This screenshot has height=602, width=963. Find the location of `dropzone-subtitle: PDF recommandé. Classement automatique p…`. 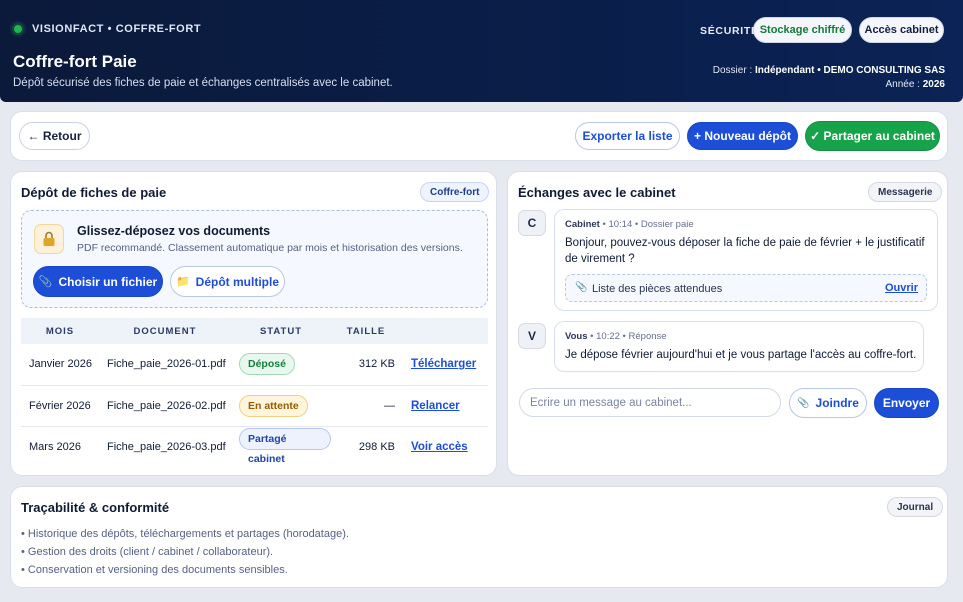

dropzone-subtitle: PDF recommandé. Classement automatique p… is located at coordinates (270, 248).